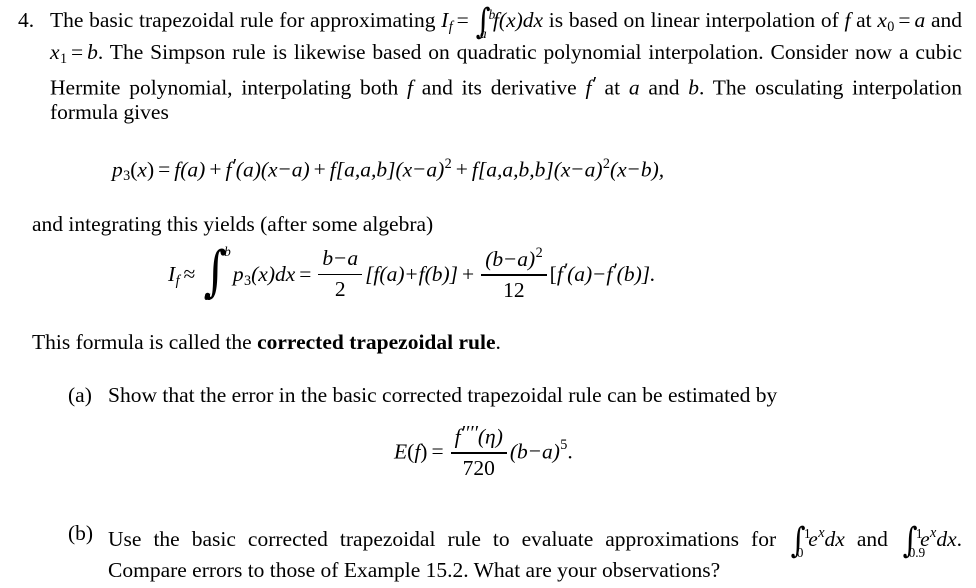 The height and width of the screenshot is (588, 976). Describe the element at coordinates (652, 169) in the screenshot. I see `p3-tail-close: b),` at that location.